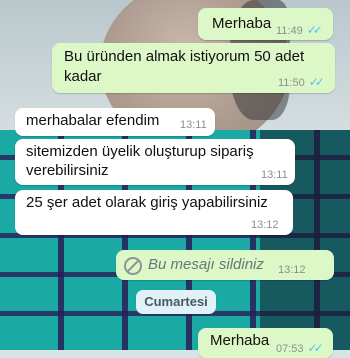 The width and height of the screenshot is (350, 358). Describe the element at coordinates (291, 83) in the screenshot. I see `message-time: 11:50` at that location.